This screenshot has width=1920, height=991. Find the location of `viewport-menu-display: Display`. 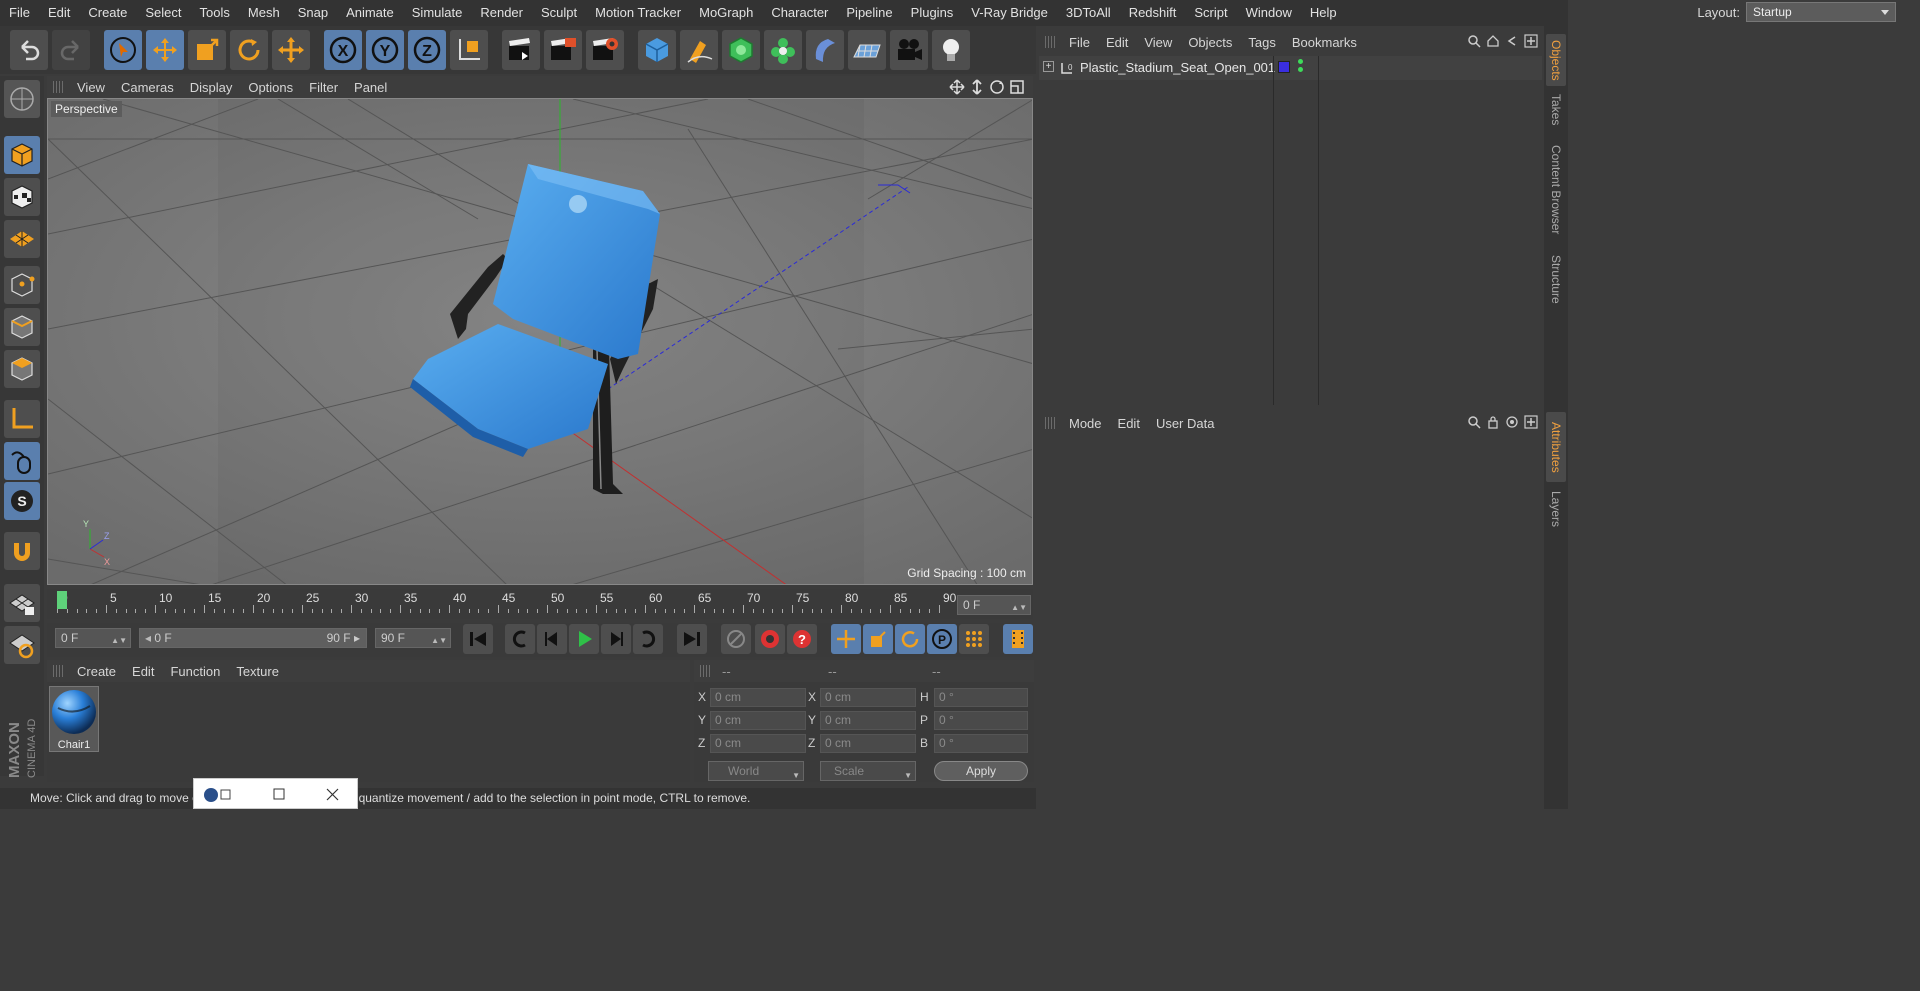

viewport-menu-display: Display is located at coordinates (211, 87).